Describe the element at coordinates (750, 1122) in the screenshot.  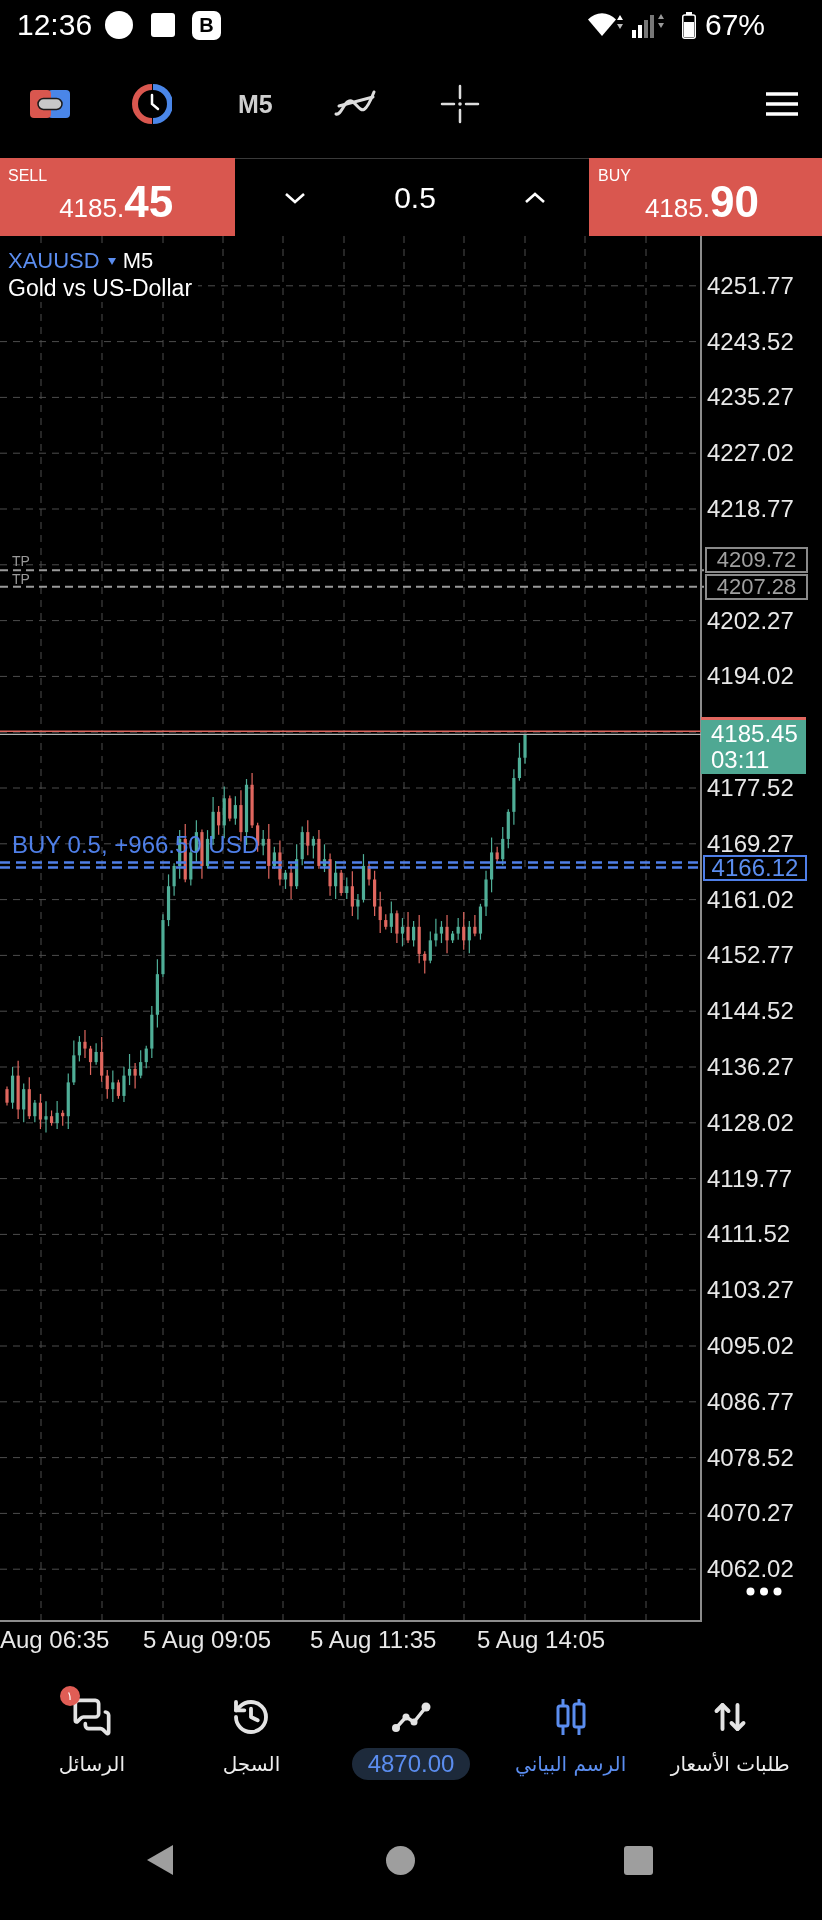
I see `price-axis-label: 4128.02` at that location.